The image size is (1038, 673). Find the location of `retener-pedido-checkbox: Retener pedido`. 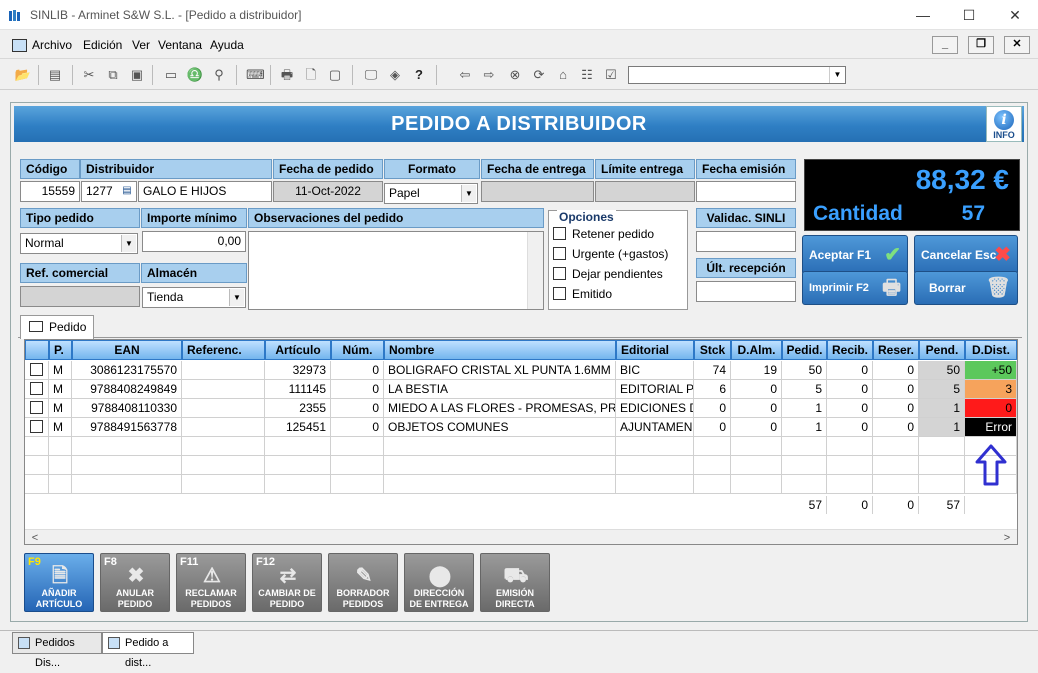

retener-pedido-checkbox: Retener pedido is located at coordinates (603, 234).